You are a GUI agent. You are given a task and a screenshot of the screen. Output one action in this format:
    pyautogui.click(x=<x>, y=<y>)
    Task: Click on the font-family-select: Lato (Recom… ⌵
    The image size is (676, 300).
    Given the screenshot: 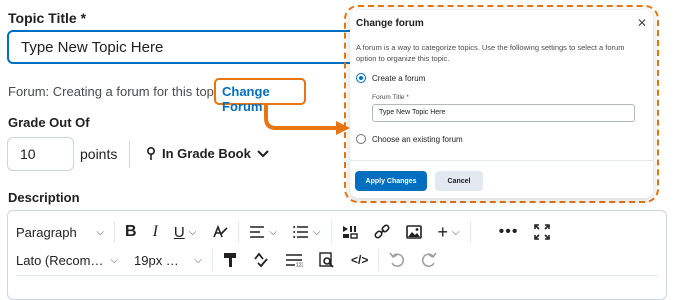 What is the action you would take?
    pyautogui.click(x=67, y=260)
    